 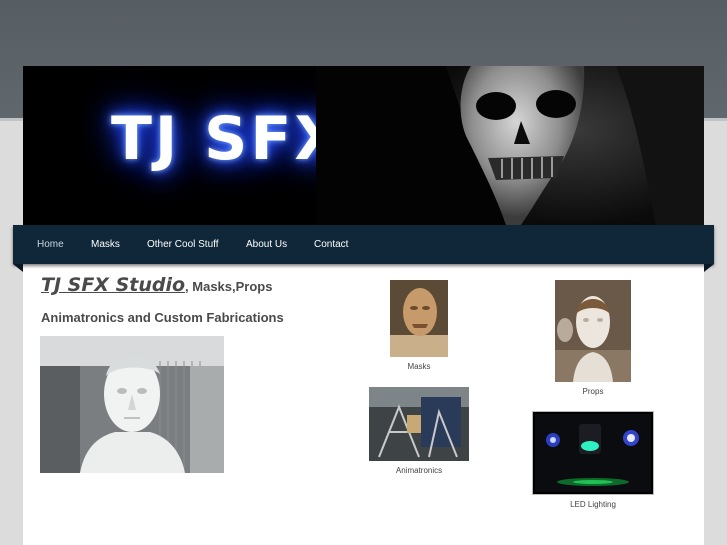 What do you see at coordinates (331, 244) in the screenshot?
I see `nav-contact: Contact` at bounding box center [331, 244].